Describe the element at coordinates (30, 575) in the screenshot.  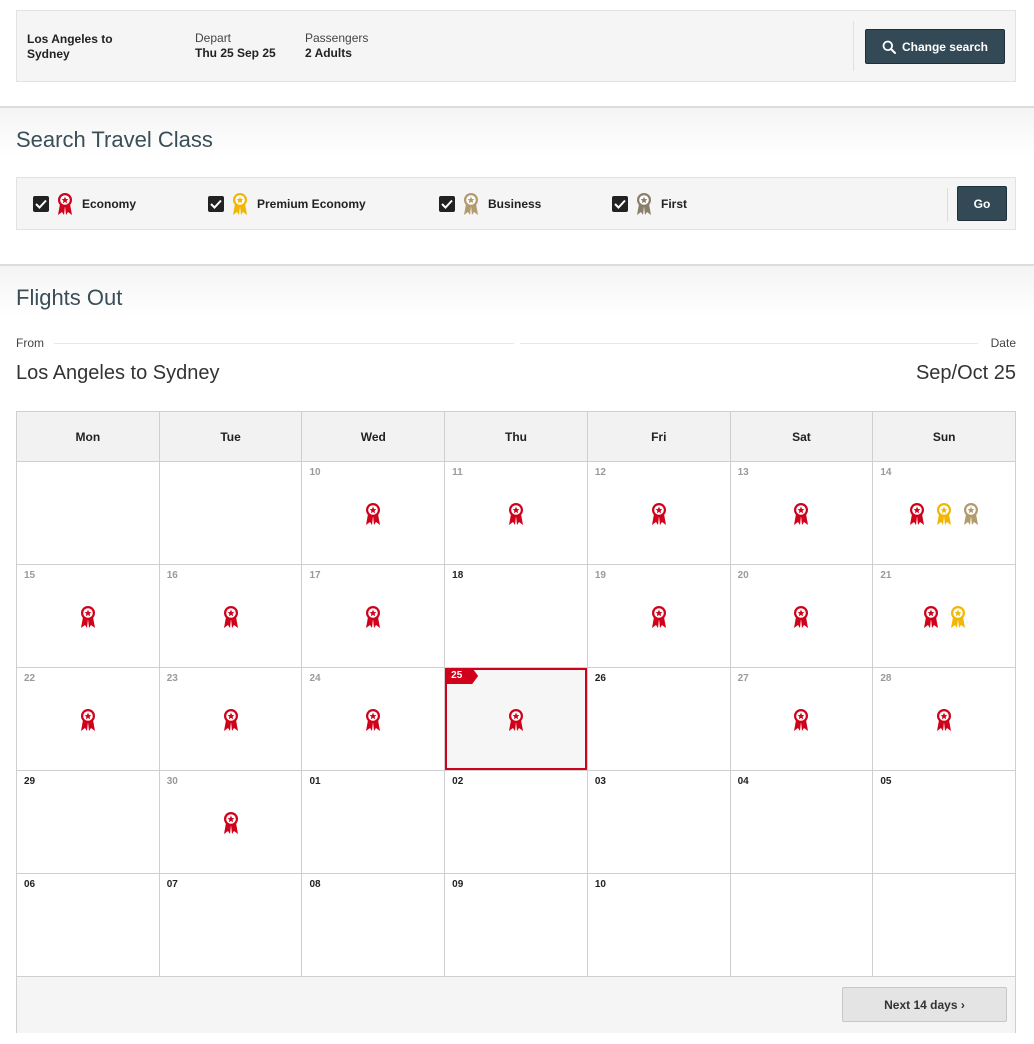
I see `day-number: 15` at that location.